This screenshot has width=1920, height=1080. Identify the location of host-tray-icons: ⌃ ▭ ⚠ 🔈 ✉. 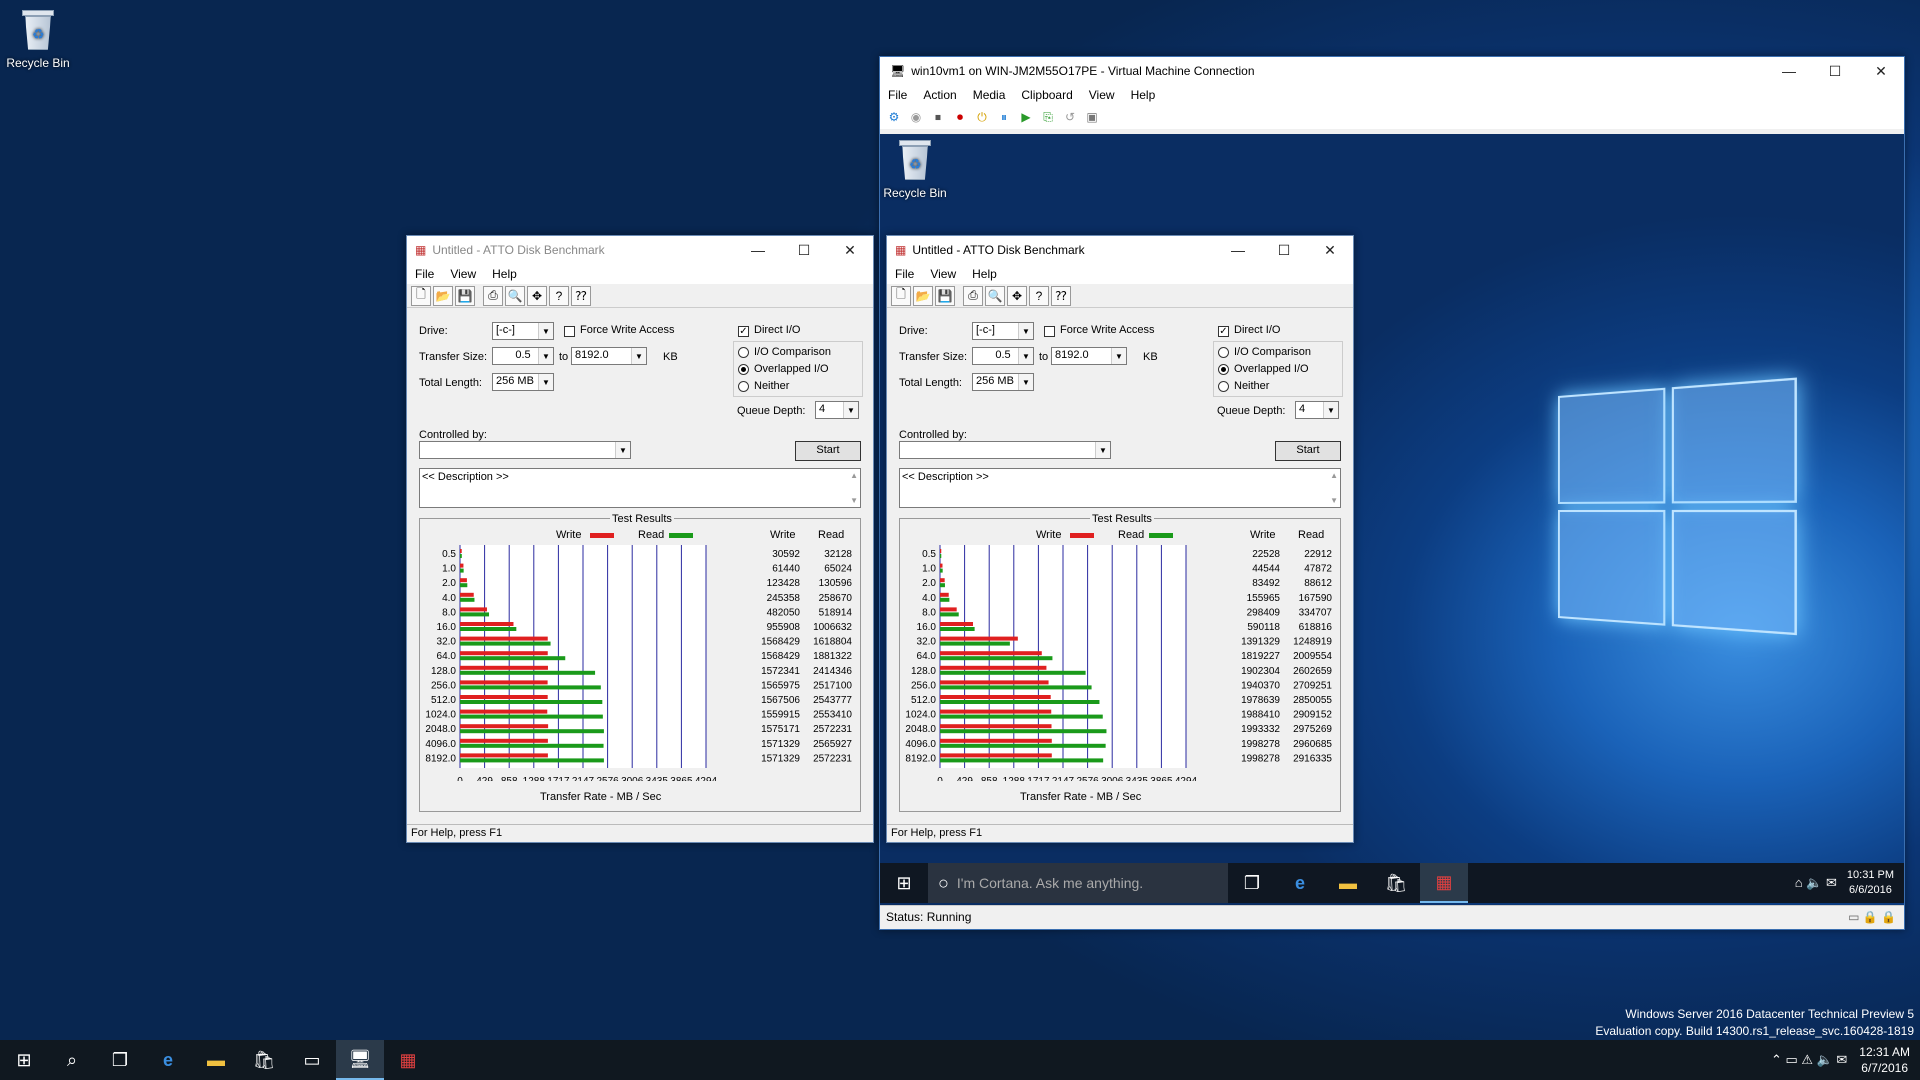
(1809, 1060).